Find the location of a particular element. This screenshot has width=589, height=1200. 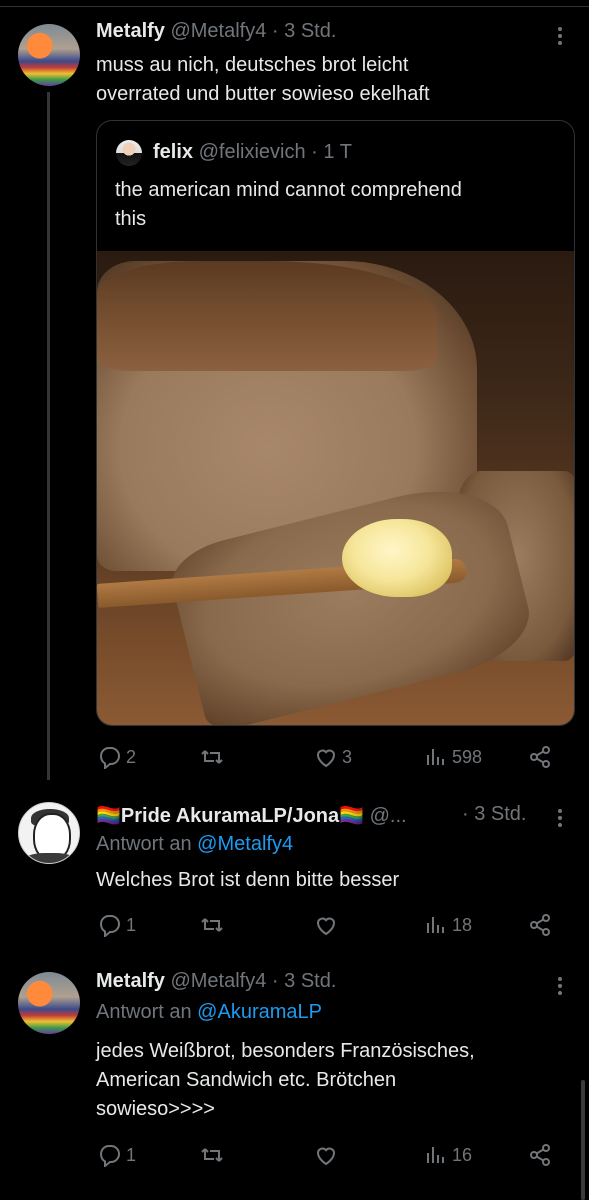

like-count: 3 is located at coordinates (347, 756).